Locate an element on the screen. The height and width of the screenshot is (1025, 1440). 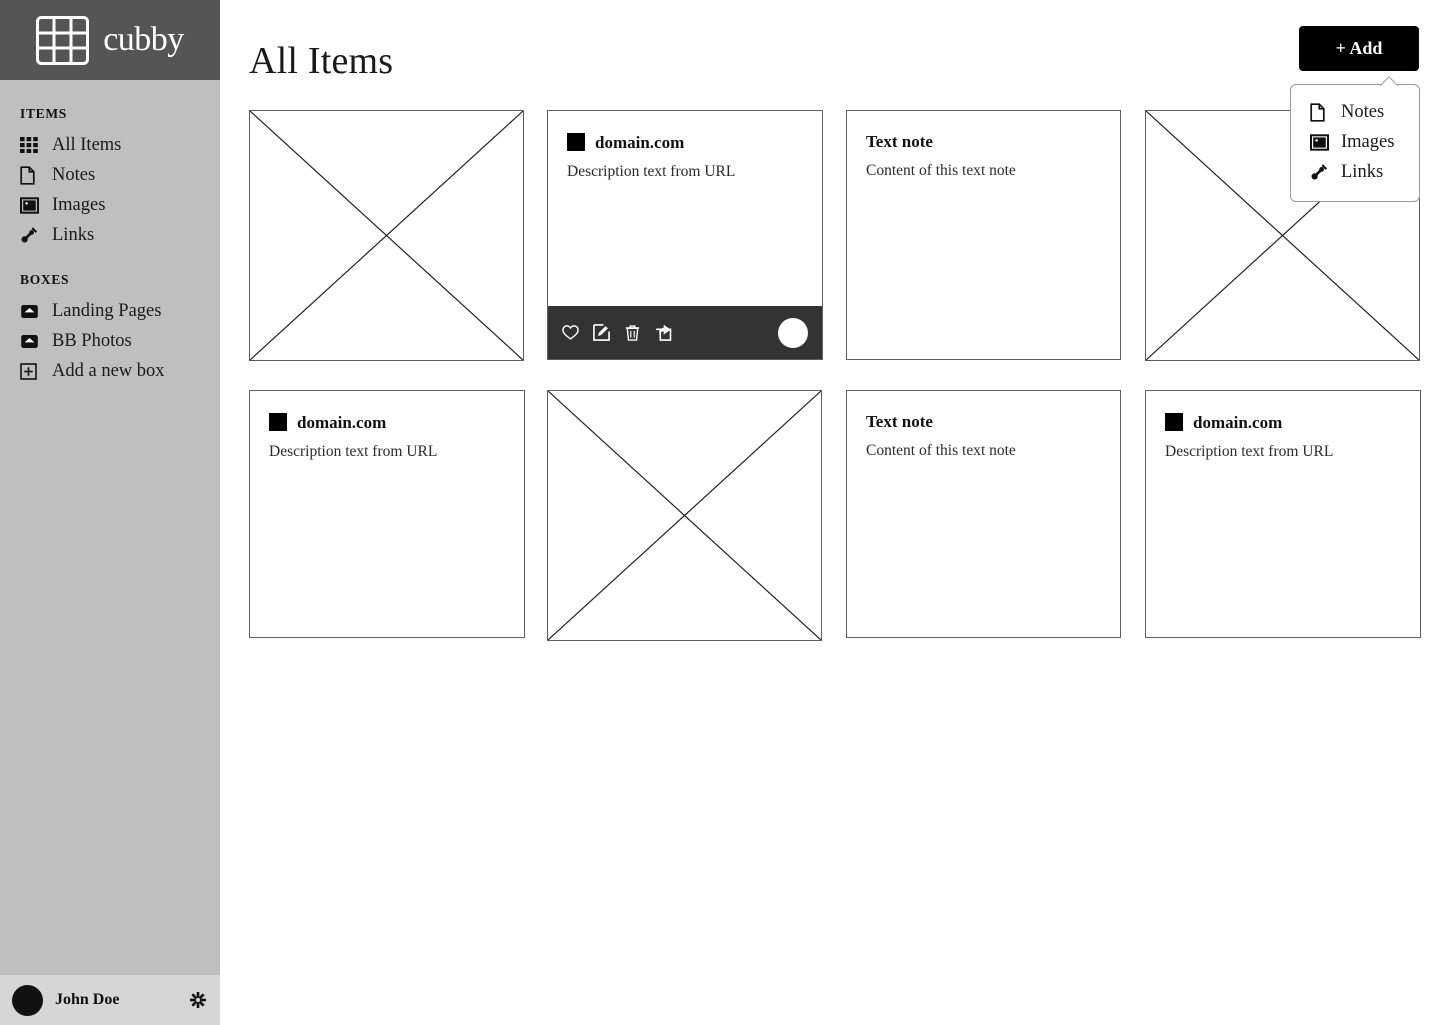
sidebar-item-all-items: All Items is located at coordinates (110, 145).